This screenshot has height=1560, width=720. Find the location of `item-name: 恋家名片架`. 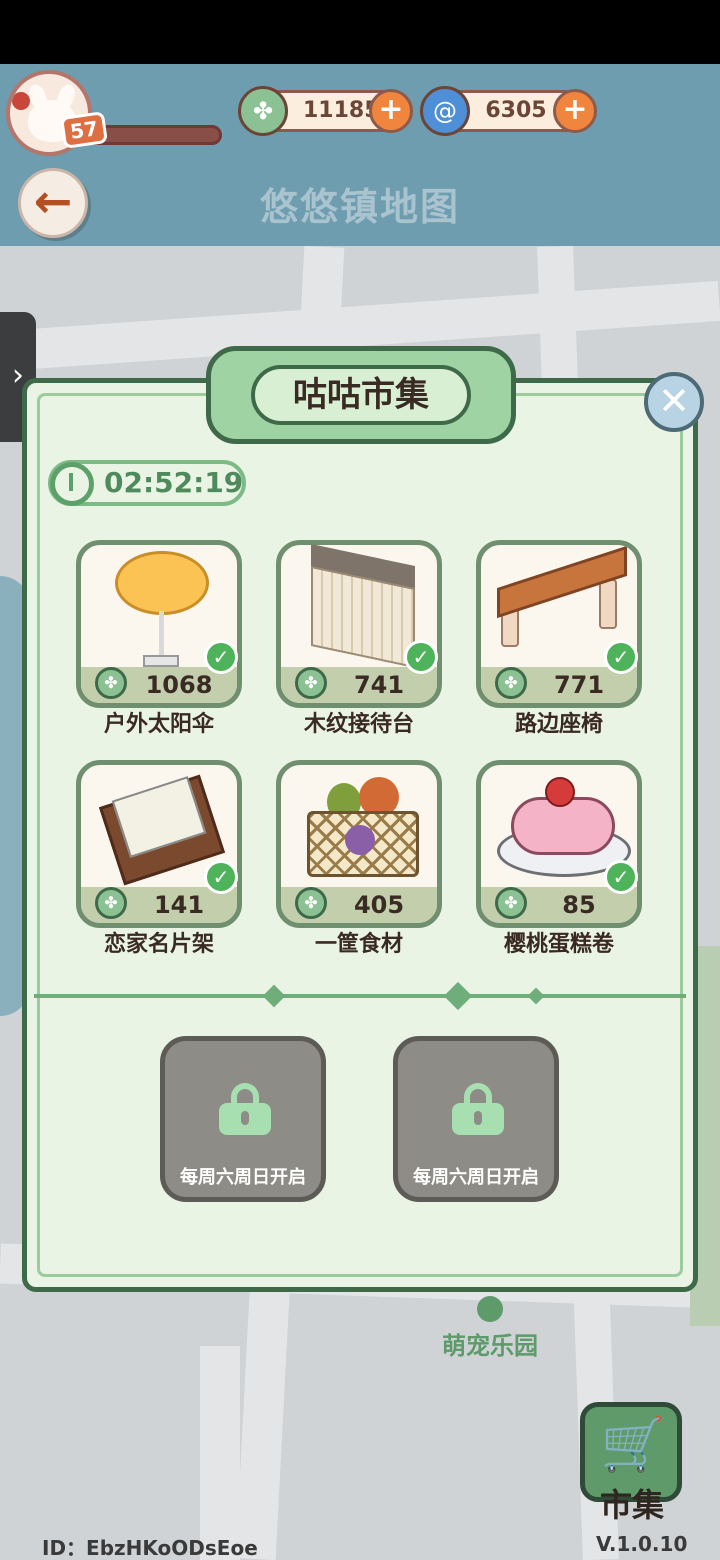

item-name: 恋家名片架 is located at coordinates (158, 944).